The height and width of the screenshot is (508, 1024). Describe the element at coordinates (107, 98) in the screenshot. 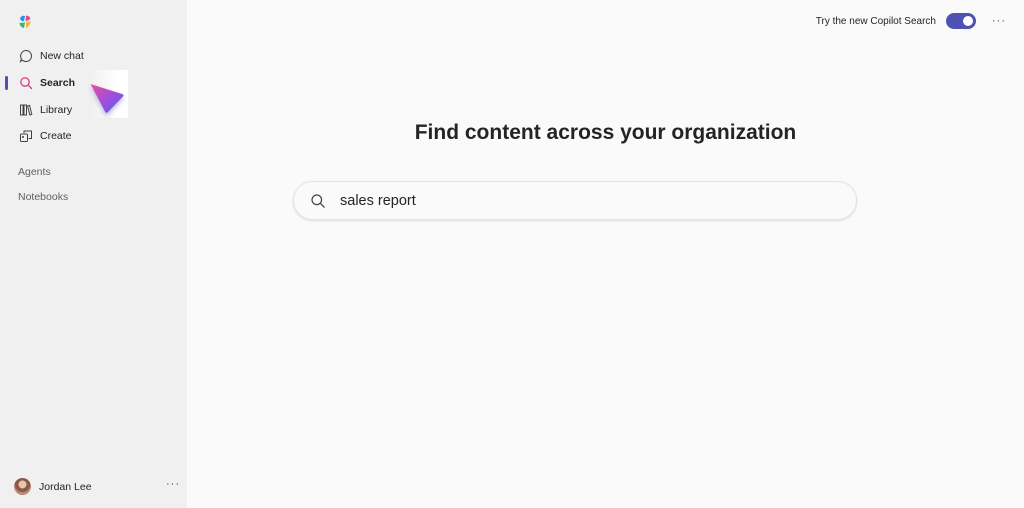

I see `copilot-cursor-icon` at that location.